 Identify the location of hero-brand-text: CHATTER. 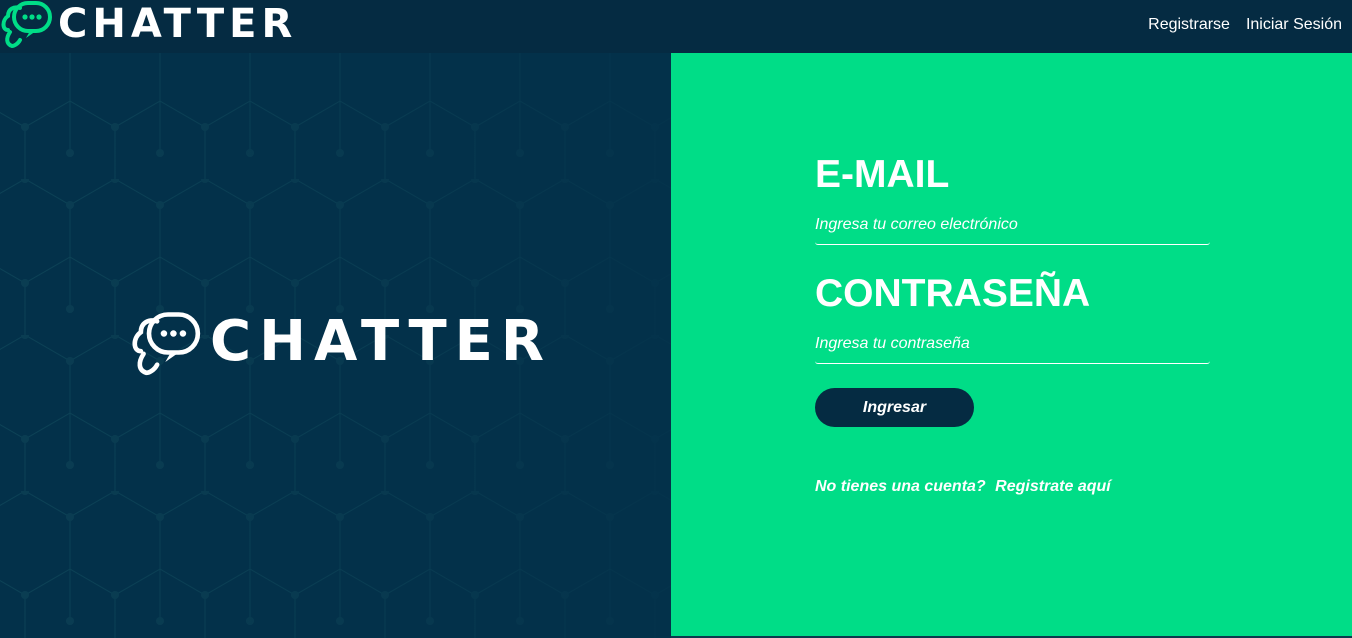
(381, 341).